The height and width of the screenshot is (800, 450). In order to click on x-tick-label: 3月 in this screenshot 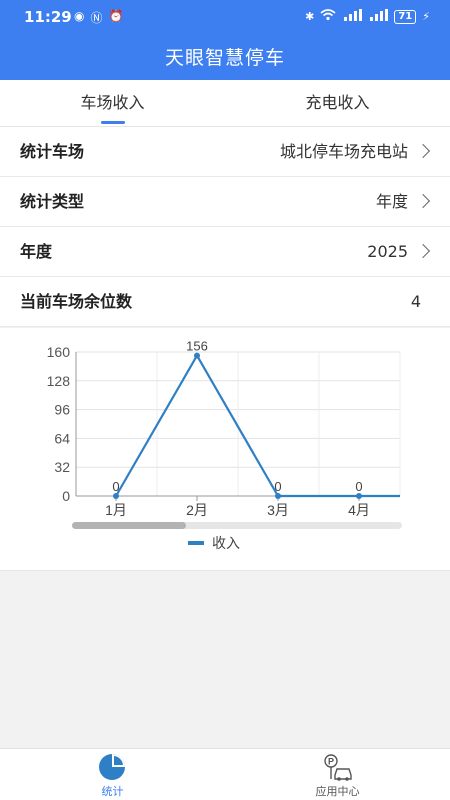, I will do `click(278, 510)`.